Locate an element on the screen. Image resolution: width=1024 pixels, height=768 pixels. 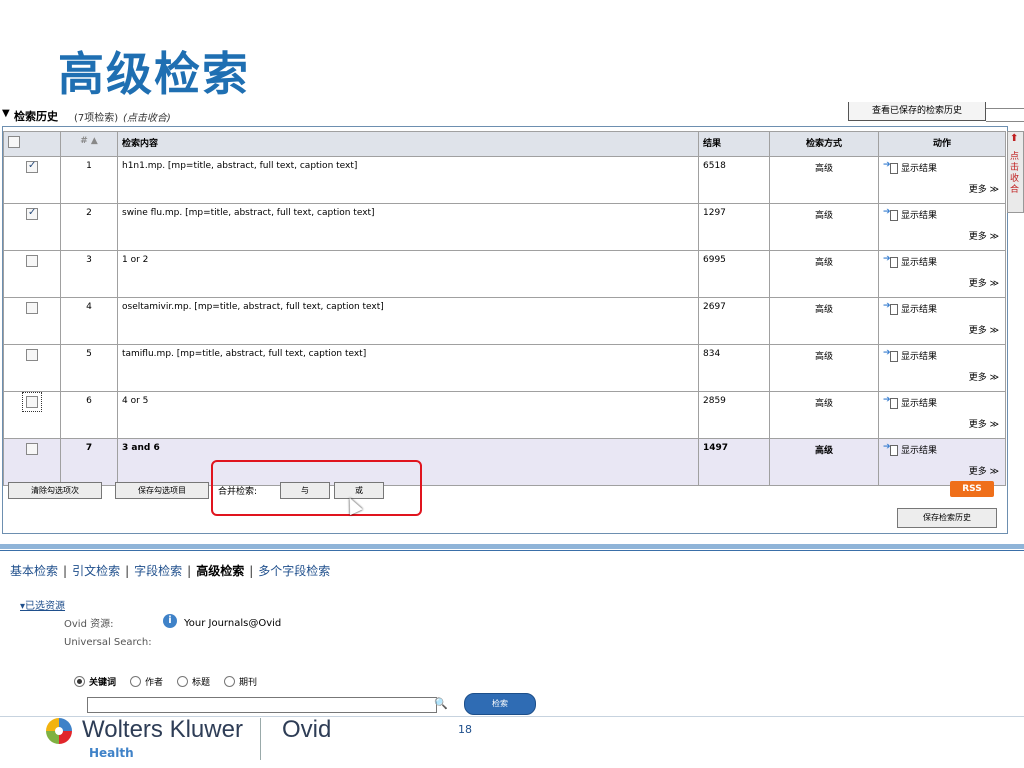
header-content: 检索内容 is located at coordinates (408, 144).